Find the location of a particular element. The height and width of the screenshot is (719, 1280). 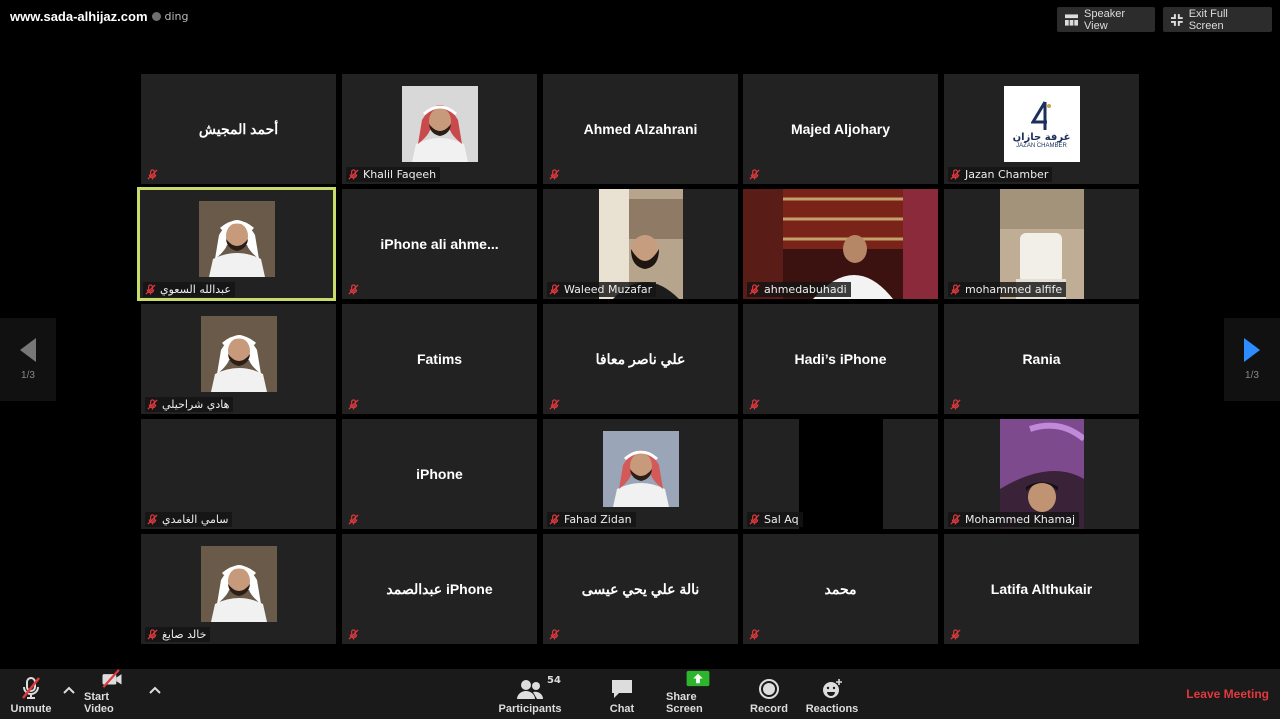

next-page-button: 1/3 is located at coordinates (1252, 359).